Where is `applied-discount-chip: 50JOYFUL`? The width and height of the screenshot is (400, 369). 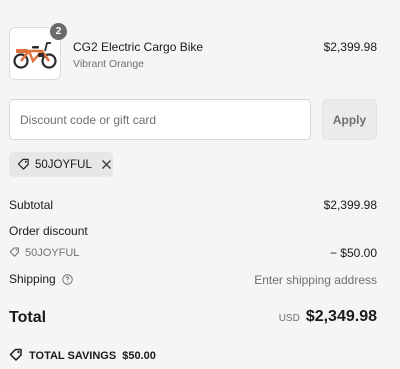
applied-discount-chip: 50JOYFUL is located at coordinates (61, 164).